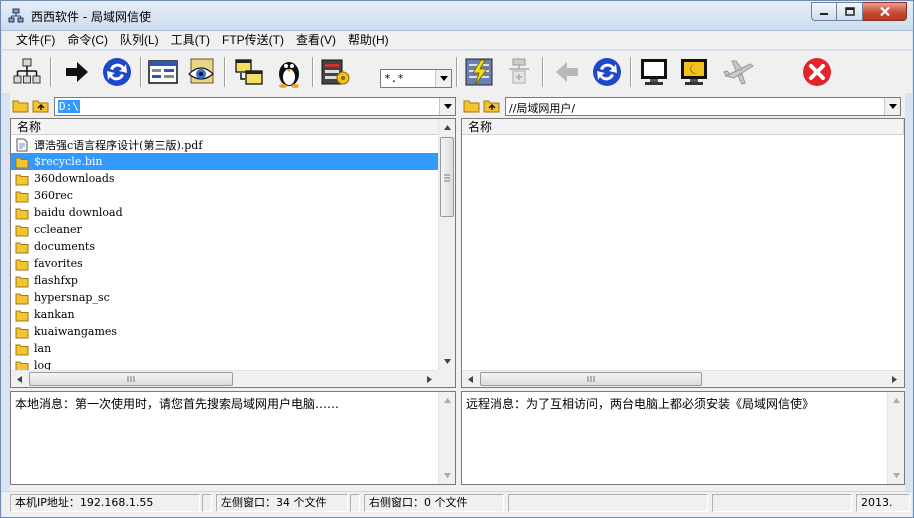 This screenshot has height=518, width=914. I want to click on file-list-item: kankan, so click(225, 314).